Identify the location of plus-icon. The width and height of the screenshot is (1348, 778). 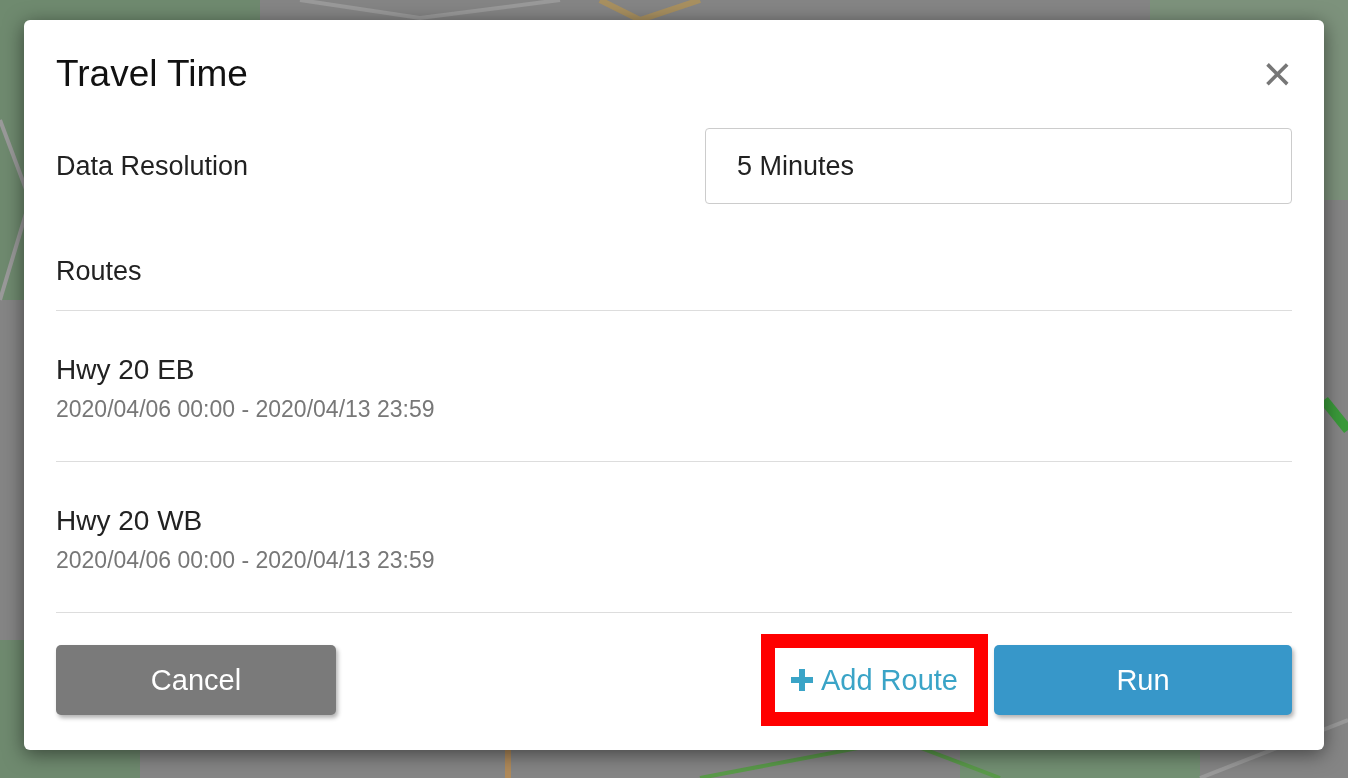
(801, 680).